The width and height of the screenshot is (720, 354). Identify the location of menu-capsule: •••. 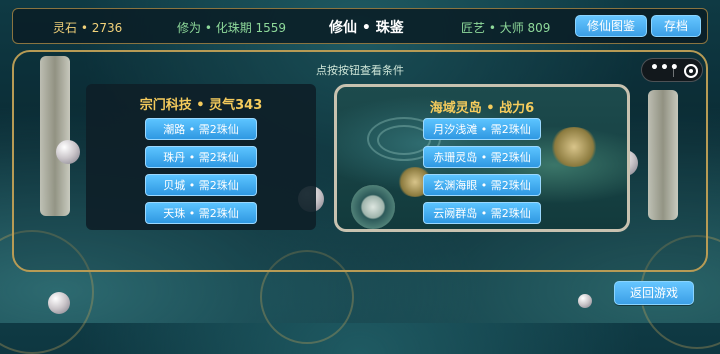
(672, 70).